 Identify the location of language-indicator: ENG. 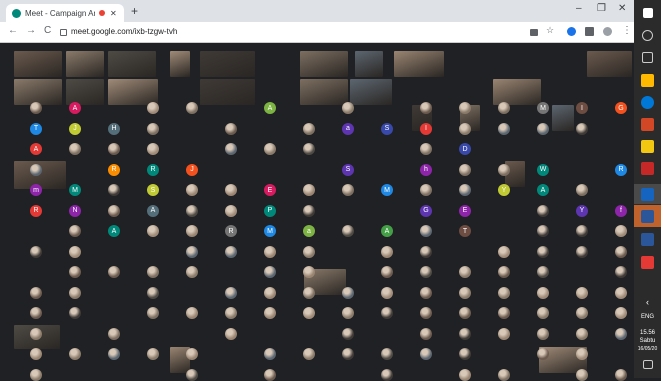
(647, 317).